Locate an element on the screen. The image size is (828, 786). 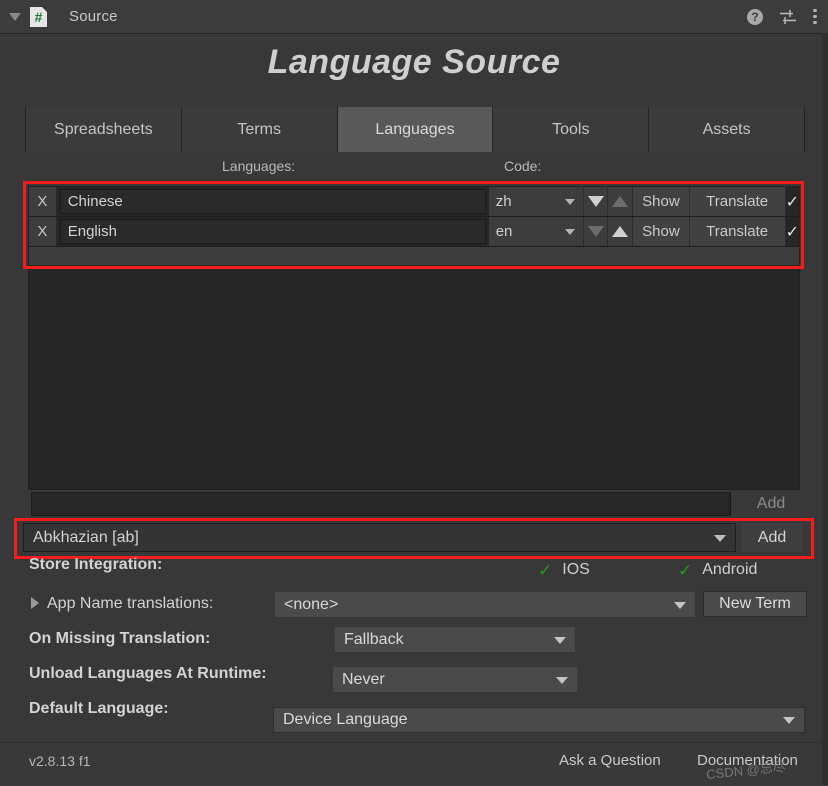
unload-languages-dropdown: Never is located at coordinates (455, 679).